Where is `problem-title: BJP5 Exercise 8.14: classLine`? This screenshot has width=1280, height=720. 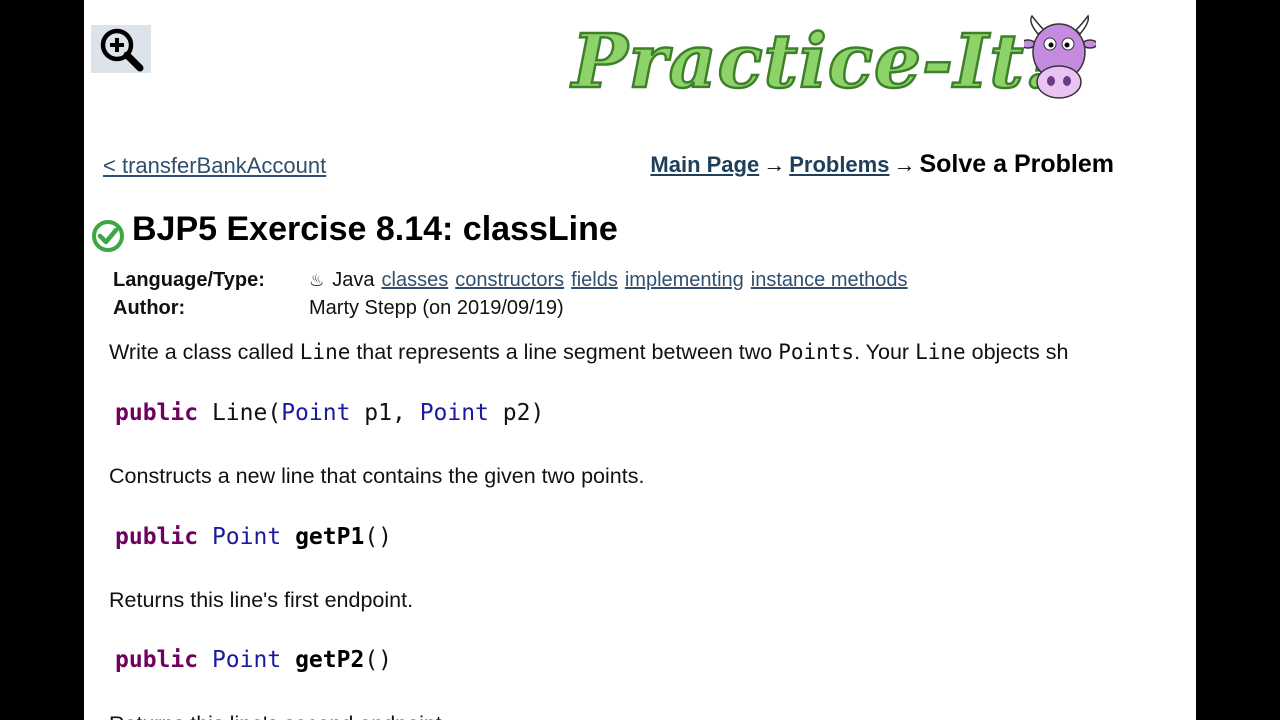 problem-title: BJP5 Exercise 8.14: classLine is located at coordinates (375, 229).